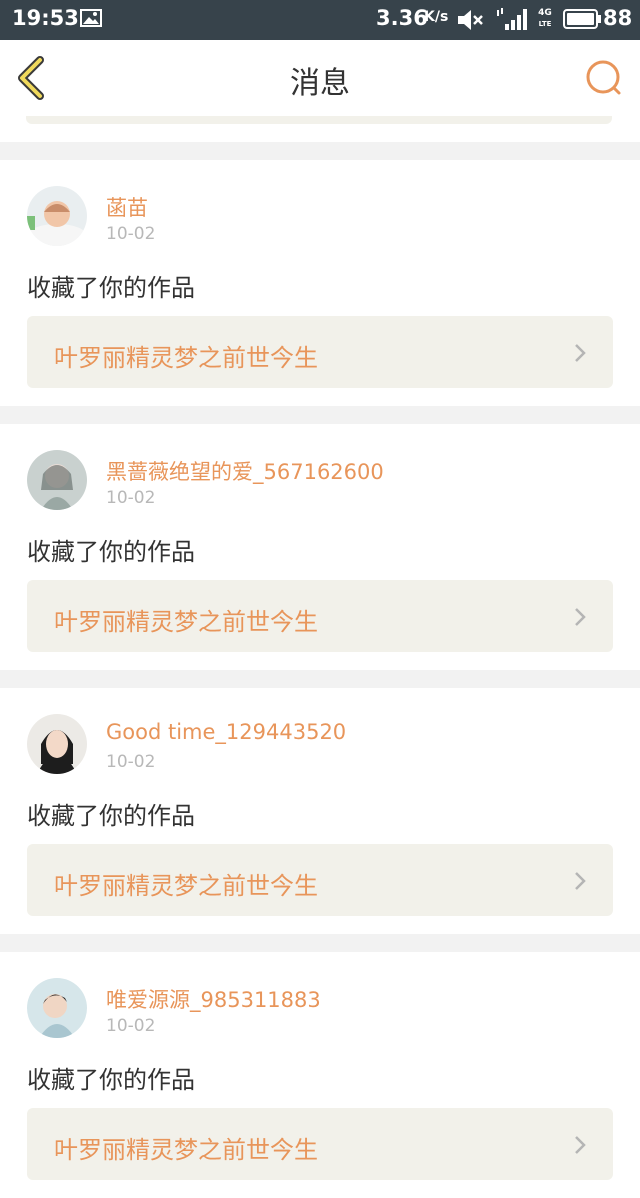 The height and width of the screenshot is (1198, 640). Describe the element at coordinates (45, 18) in the screenshot. I see `status-time: 19:53` at that location.